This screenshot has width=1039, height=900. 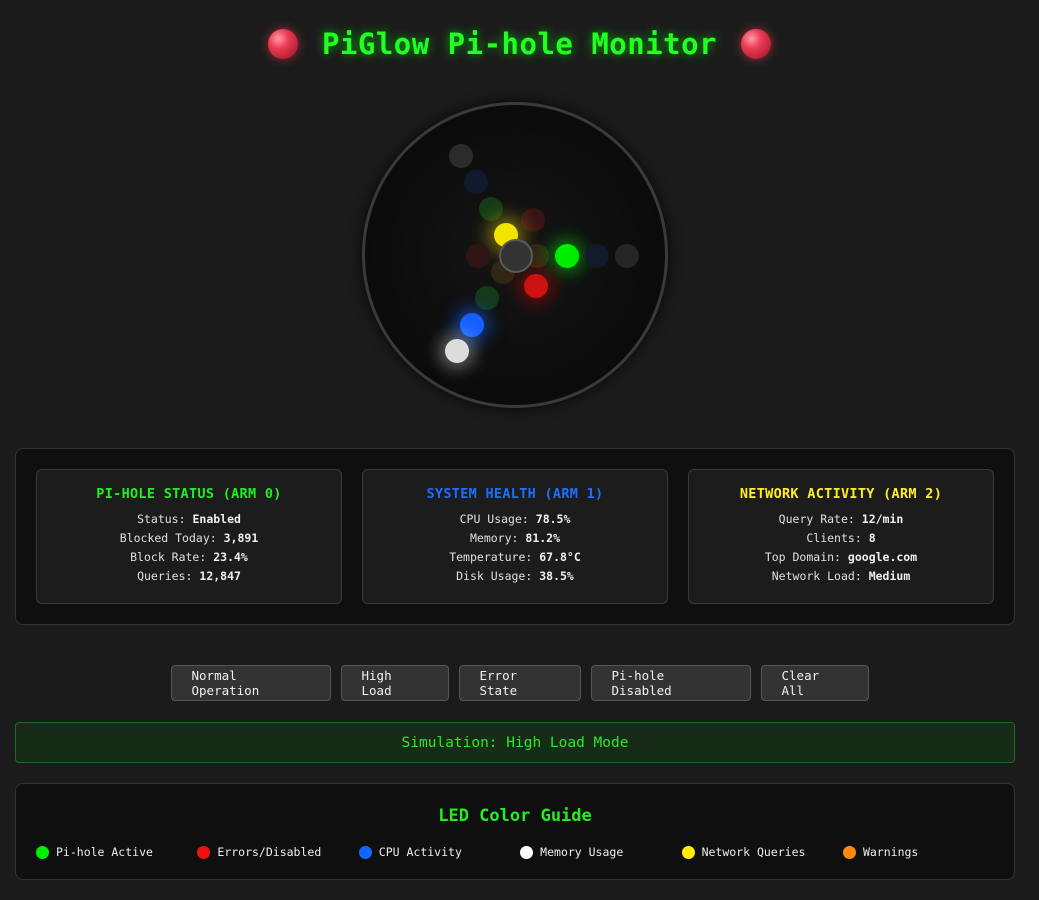 What do you see at coordinates (849, 852) in the screenshot?
I see `orange-dot-icon` at bounding box center [849, 852].